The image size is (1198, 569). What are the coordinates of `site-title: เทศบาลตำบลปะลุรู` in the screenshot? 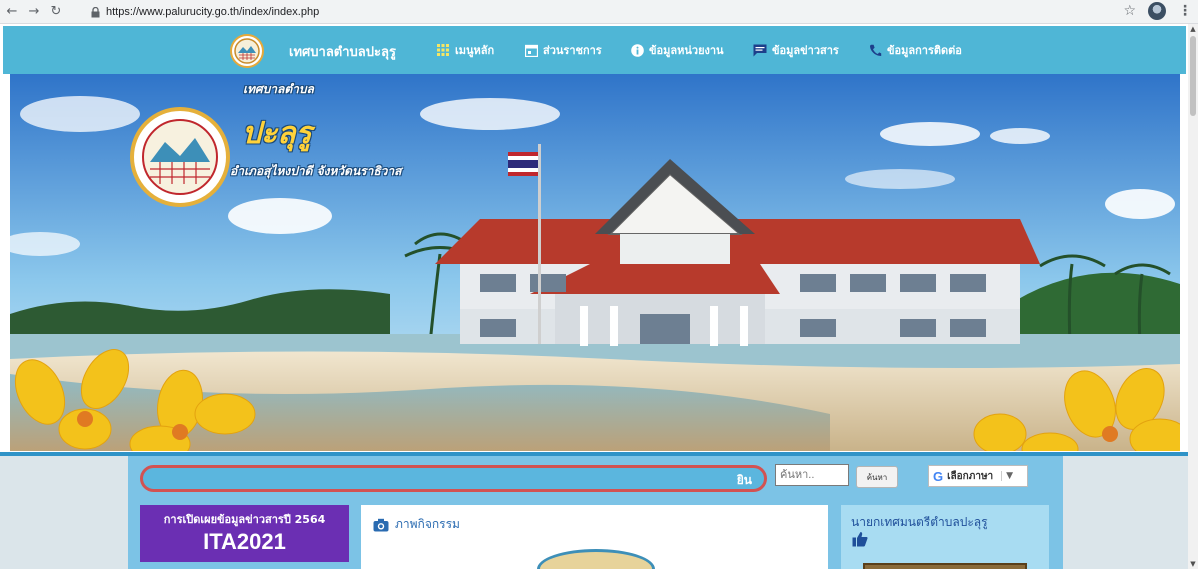 It's located at (342, 51).